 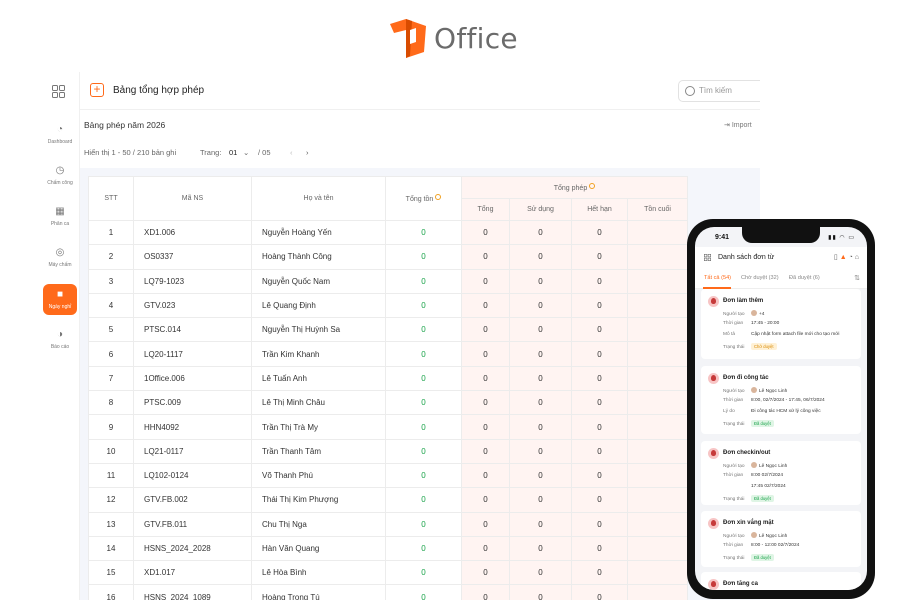 What do you see at coordinates (60, 339) in the screenshot?
I see `sidebar-item-reports: ◑ Báo cáo` at bounding box center [60, 339].